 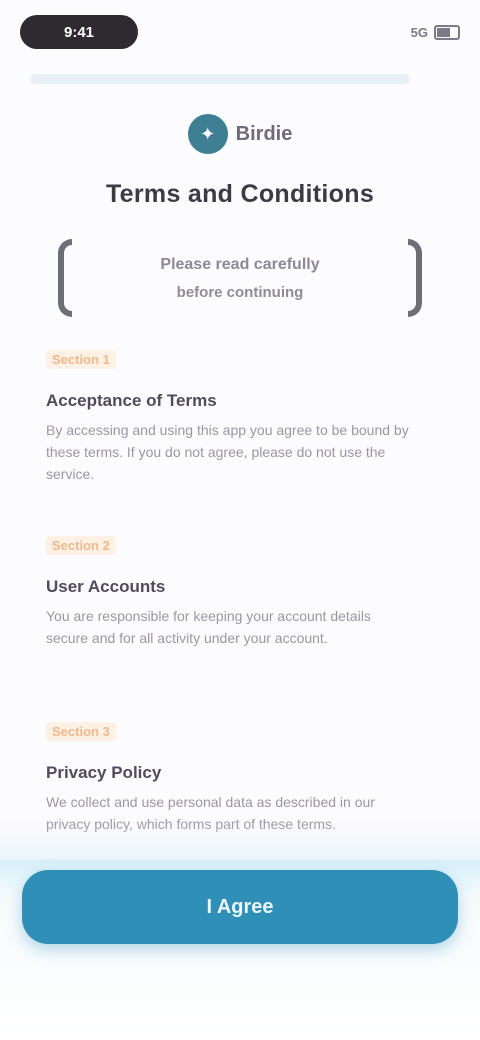 What do you see at coordinates (106, 586) in the screenshot?
I see `section-heading: User Accounts` at bounding box center [106, 586].